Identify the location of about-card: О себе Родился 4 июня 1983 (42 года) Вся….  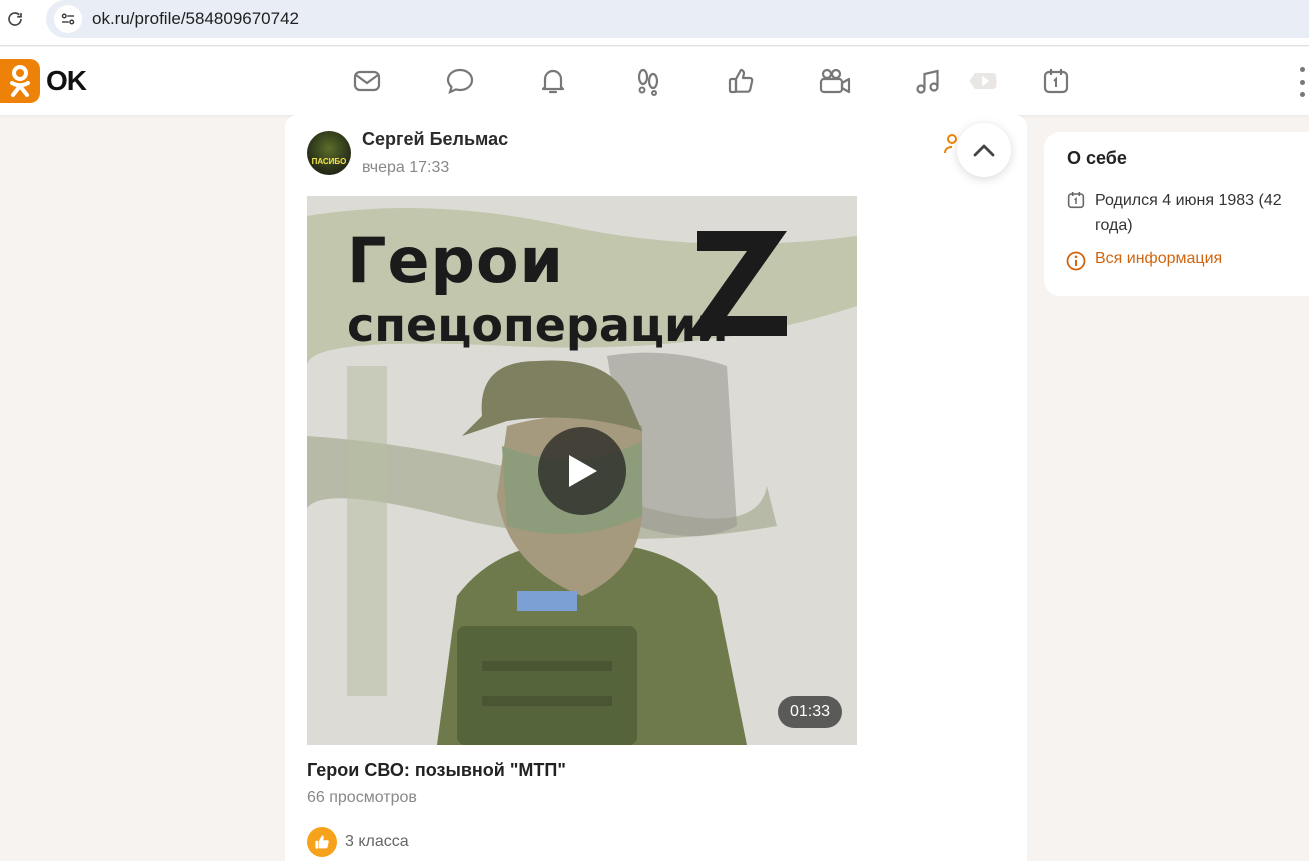
(1176, 214).